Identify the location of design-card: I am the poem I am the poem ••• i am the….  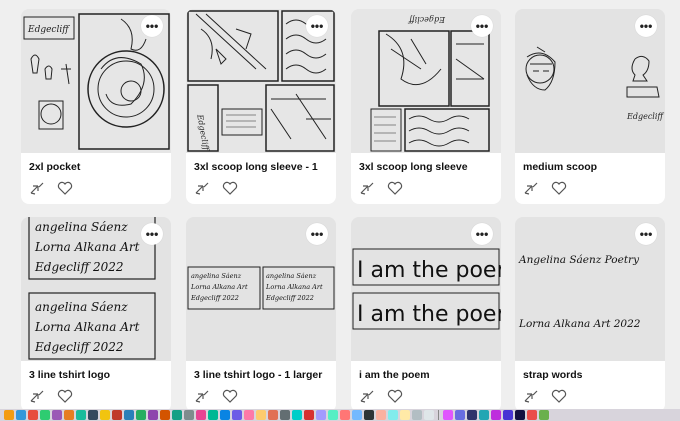
(426, 314).